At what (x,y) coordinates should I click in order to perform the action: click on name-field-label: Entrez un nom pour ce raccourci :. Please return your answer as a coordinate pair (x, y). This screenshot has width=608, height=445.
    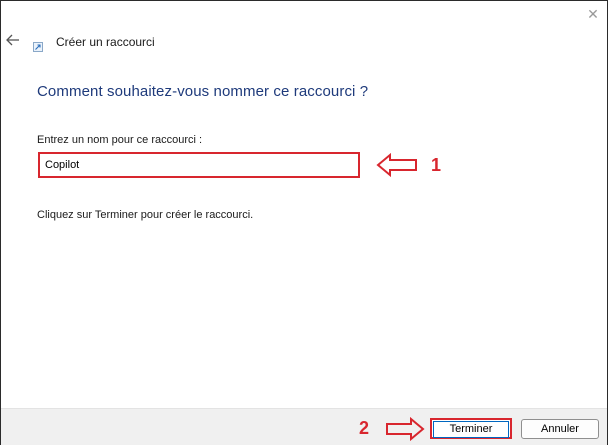
    Looking at the image, I should click on (120, 140).